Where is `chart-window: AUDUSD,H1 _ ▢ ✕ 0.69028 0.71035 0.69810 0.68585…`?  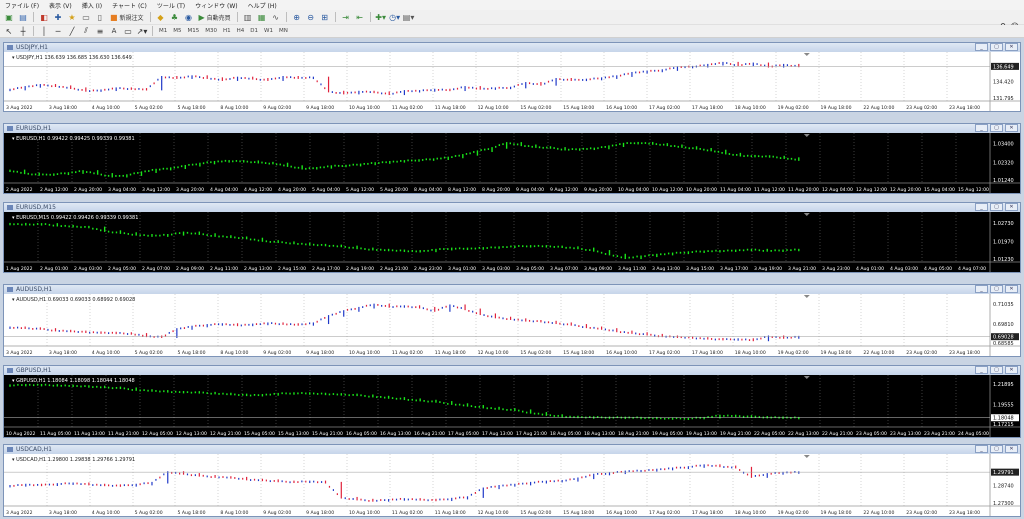
chart-window: AUDUSD,H1 _ ▢ ✕ 0.69028 0.71035 0.69810 0.68585… is located at coordinates (512, 320).